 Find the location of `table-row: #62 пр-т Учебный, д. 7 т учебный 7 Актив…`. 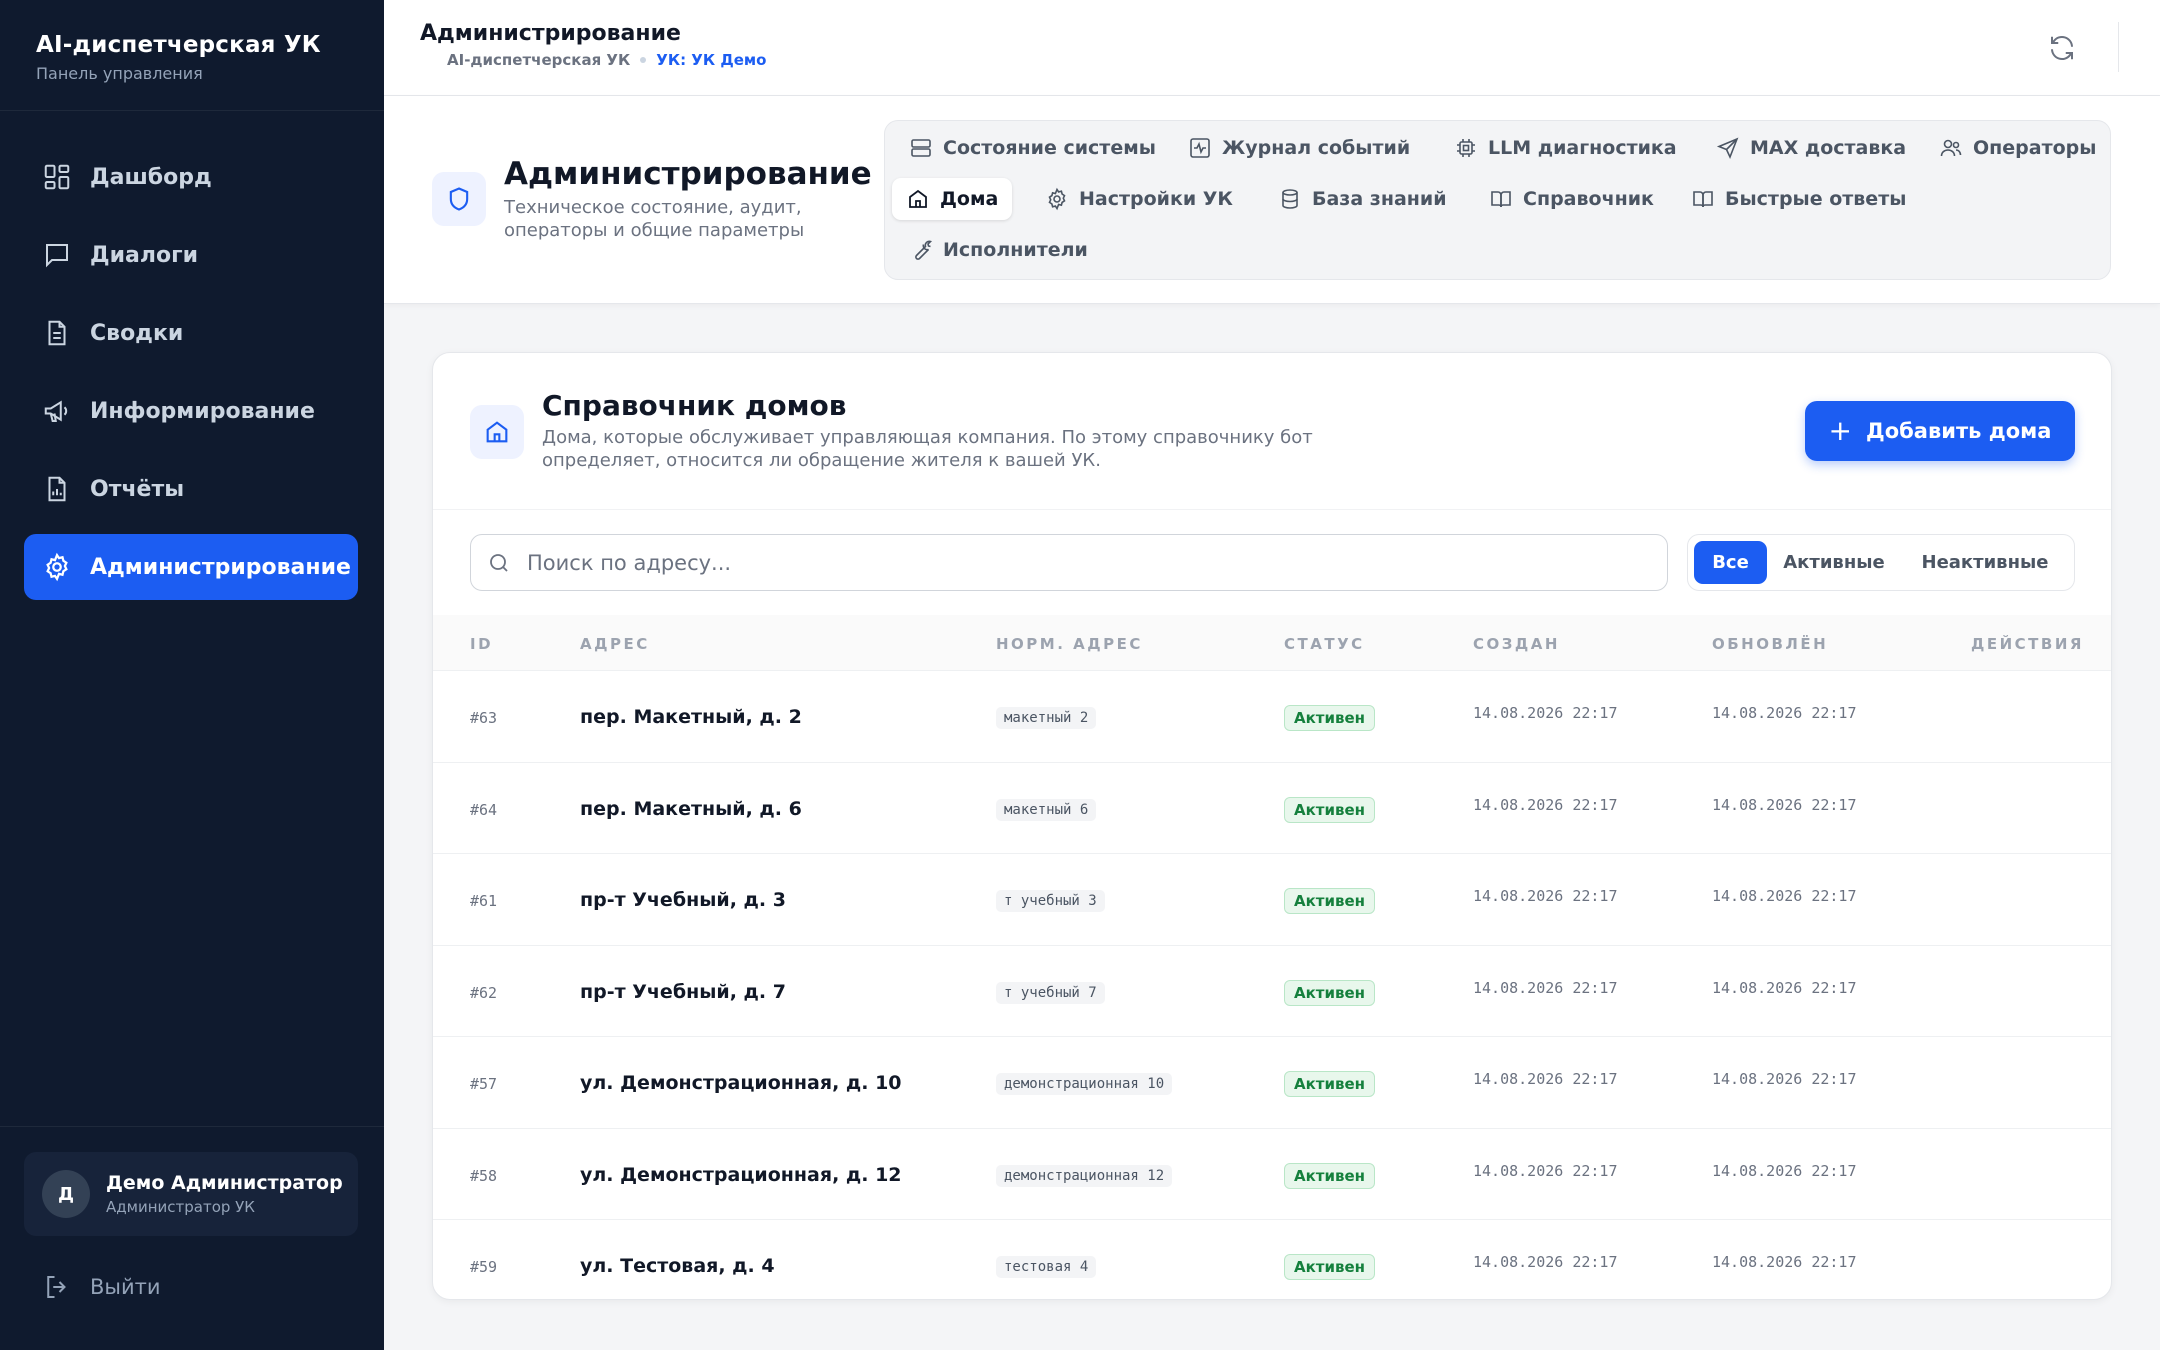

table-row: #62 пр-т Учебный, д. 7 т учебный 7 Актив… is located at coordinates (1272, 991).